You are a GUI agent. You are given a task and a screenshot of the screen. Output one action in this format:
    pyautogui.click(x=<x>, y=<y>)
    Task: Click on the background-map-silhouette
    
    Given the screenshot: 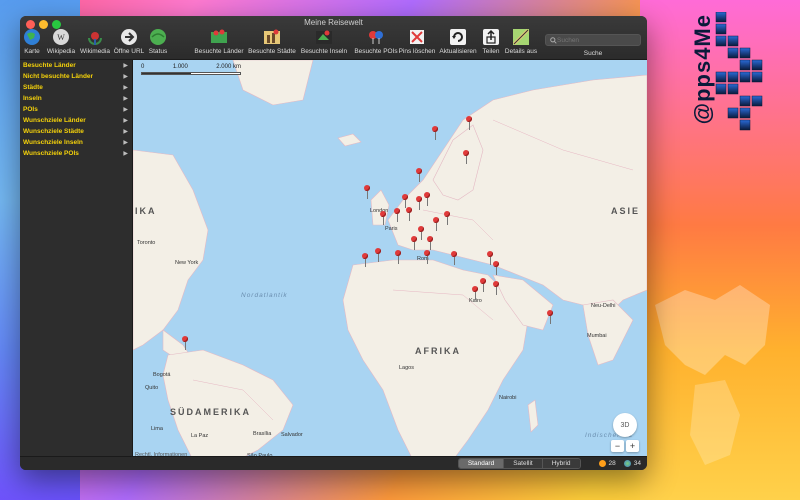 What is the action you would take?
    pyautogui.click(x=712, y=375)
    